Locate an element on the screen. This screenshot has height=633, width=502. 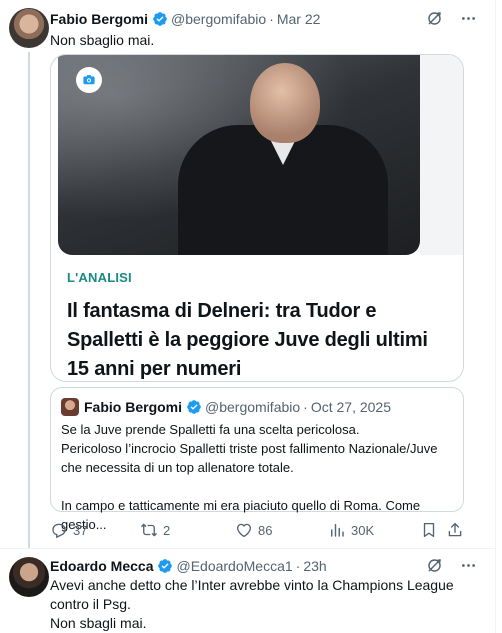
tweet-header: Fabio Bergomi @bergomifabio · Mar 22 is located at coordinates (185, 19).